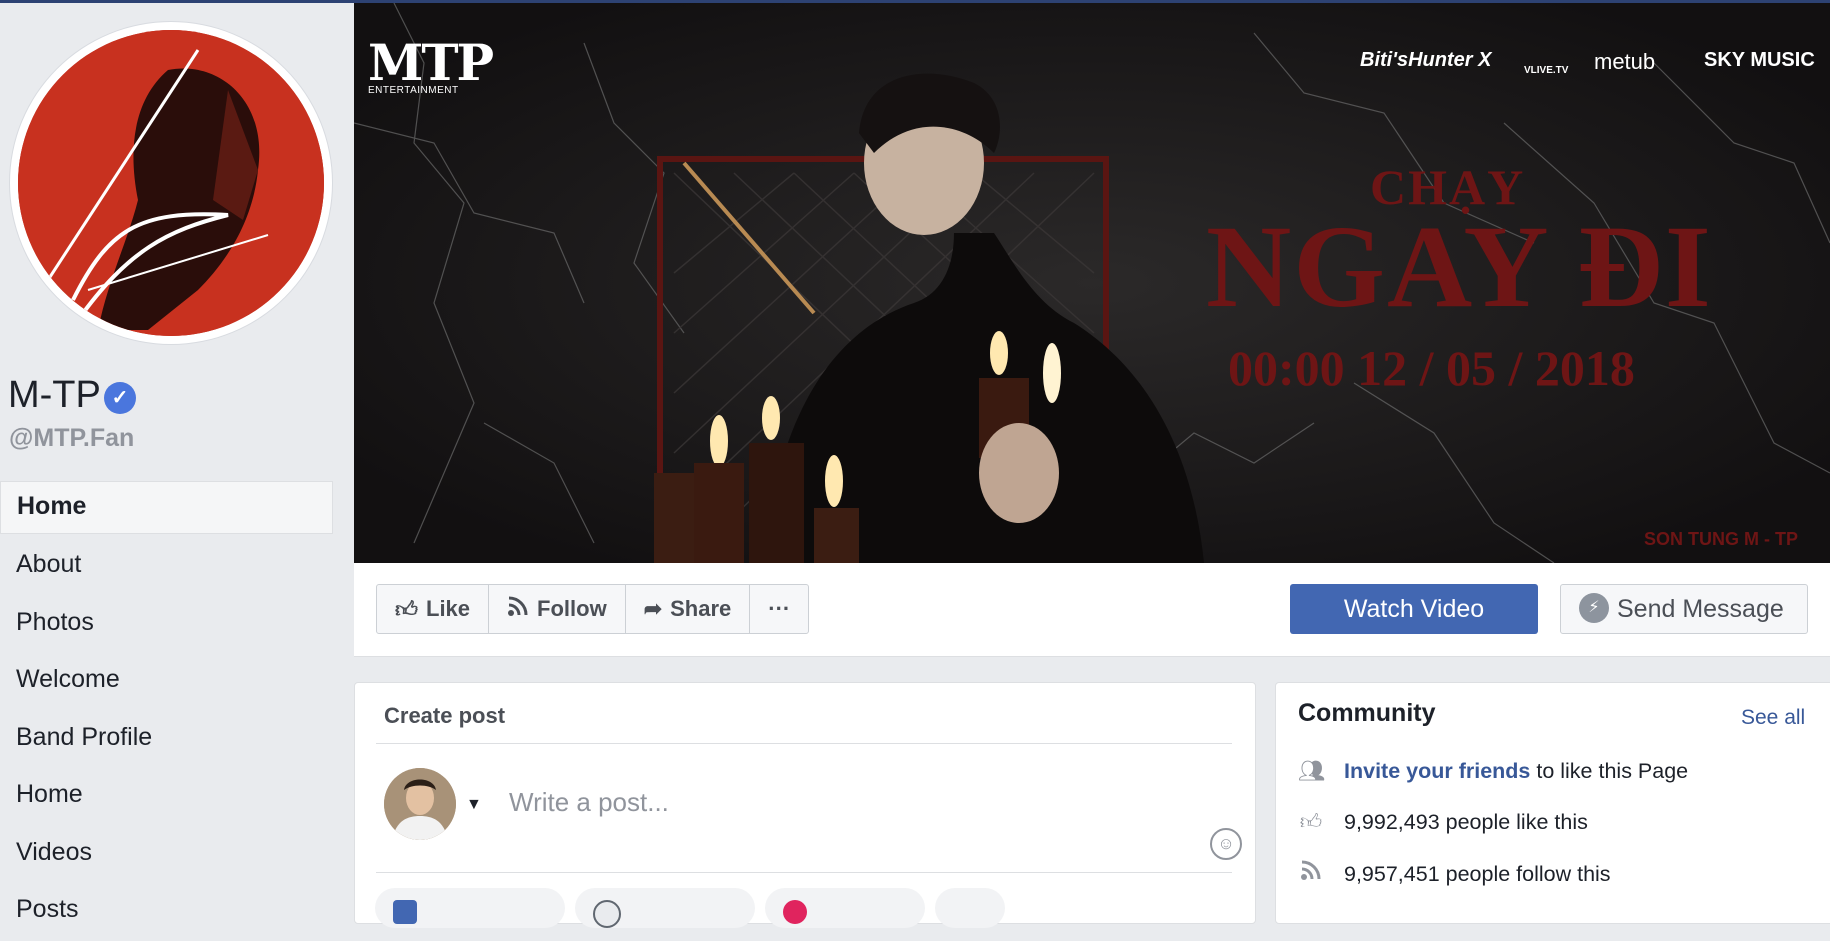  What do you see at coordinates (1546, 70) in the screenshot?
I see `sponsor-vlive: VLIVE.TV` at bounding box center [1546, 70].